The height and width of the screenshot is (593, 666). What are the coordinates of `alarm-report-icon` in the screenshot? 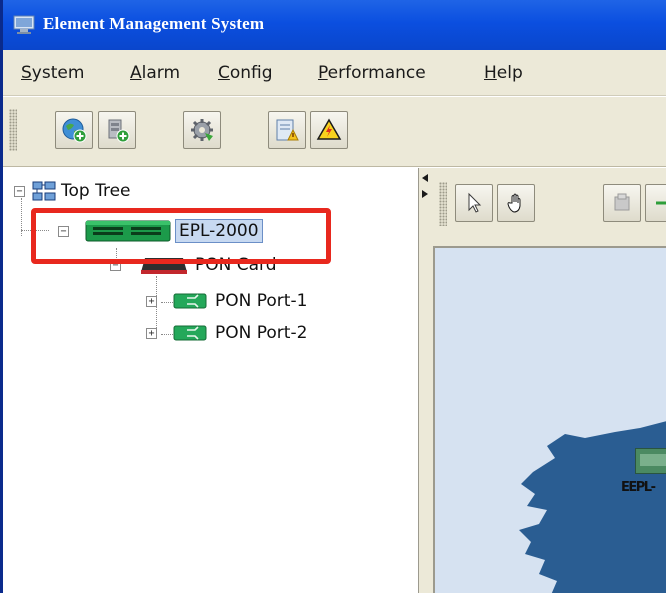 It's located at (287, 130).